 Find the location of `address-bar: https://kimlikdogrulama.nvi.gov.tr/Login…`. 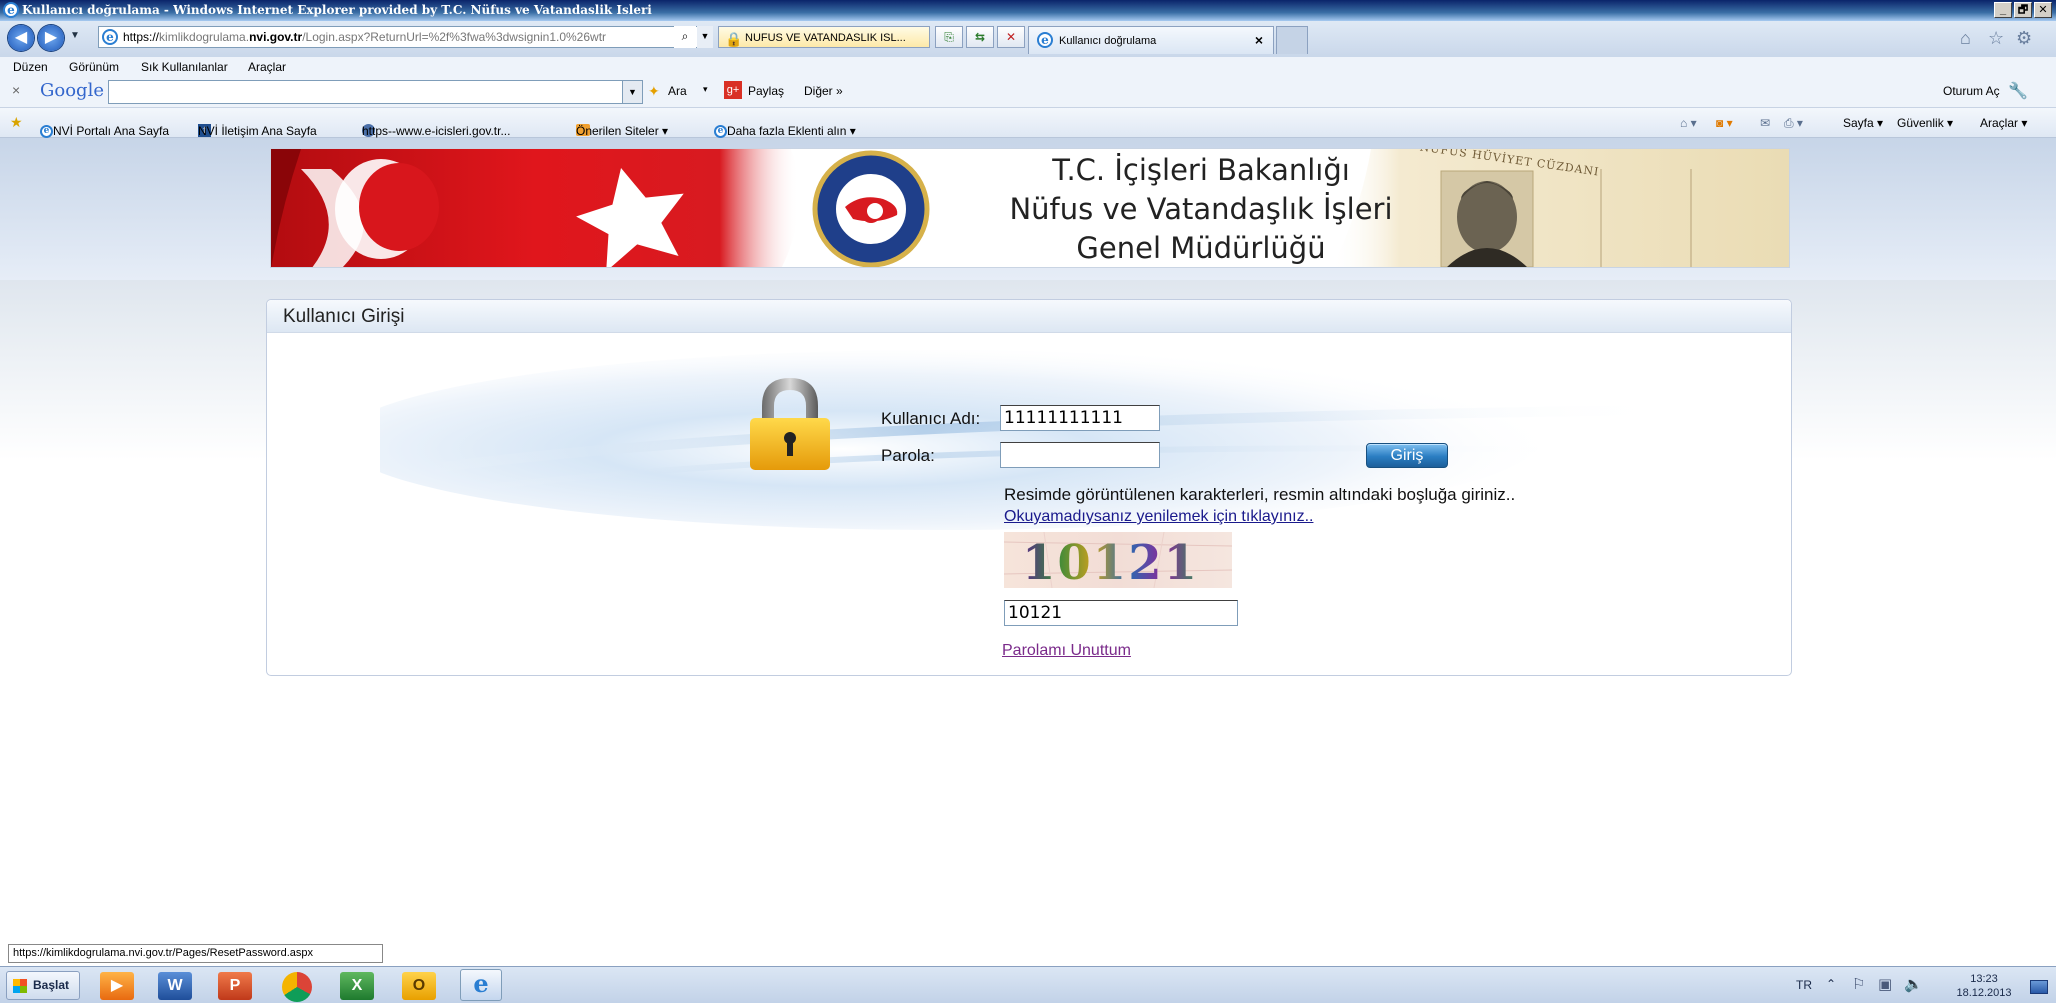

address-bar: https://kimlikdogrulama.nvi.gov.tr/Login… is located at coordinates (405, 37).